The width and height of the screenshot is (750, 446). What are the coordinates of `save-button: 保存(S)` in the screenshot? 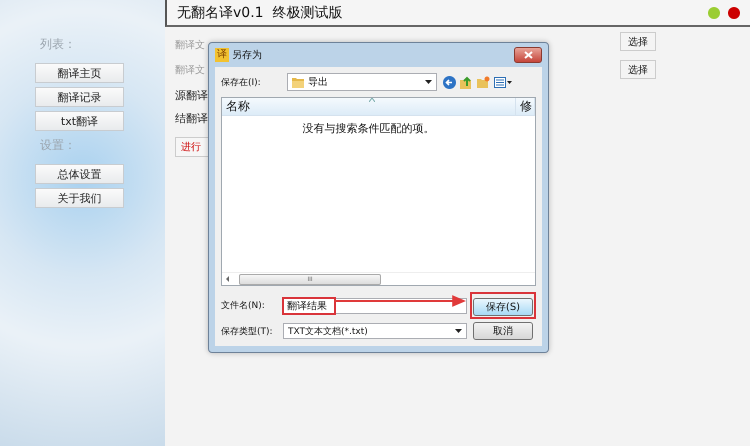 It's located at (503, 307).